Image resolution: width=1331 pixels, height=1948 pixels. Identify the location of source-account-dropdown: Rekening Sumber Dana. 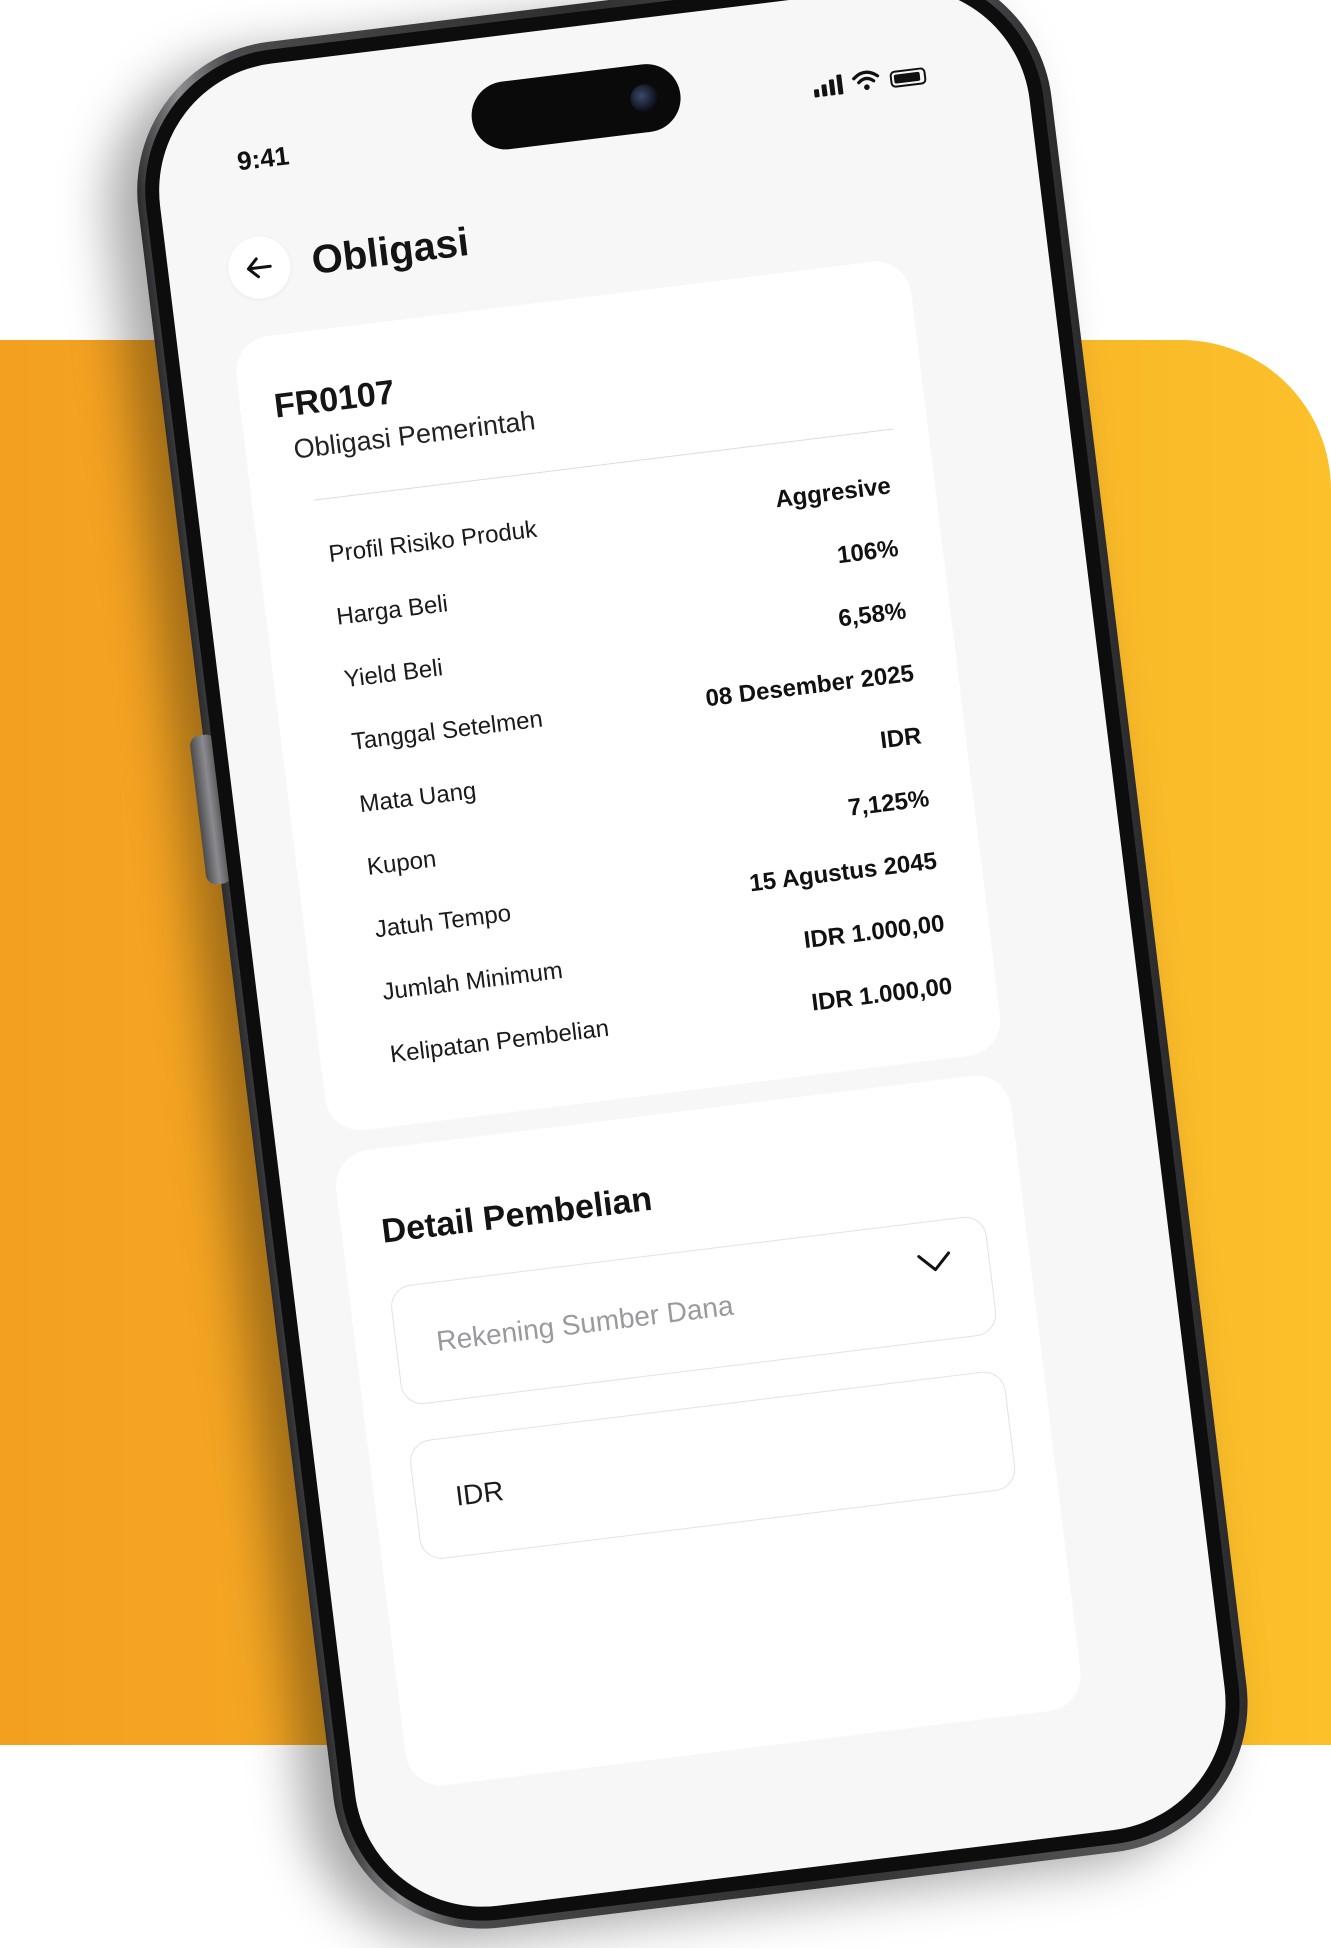
(693, 1310).